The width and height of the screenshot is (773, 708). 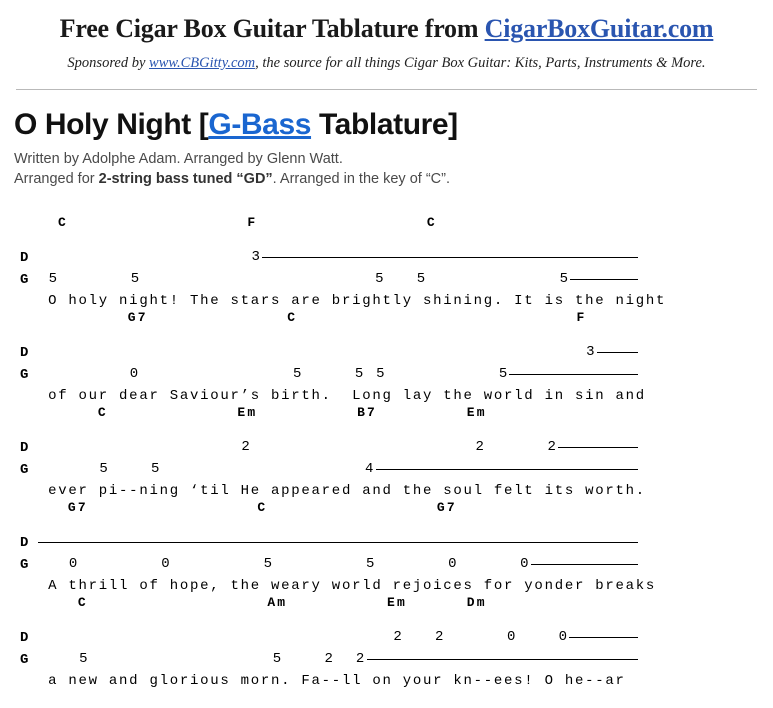 I want to click on credit-tuning-suffix: . Arranged in the key of “C”., so click(x=361, y=178).